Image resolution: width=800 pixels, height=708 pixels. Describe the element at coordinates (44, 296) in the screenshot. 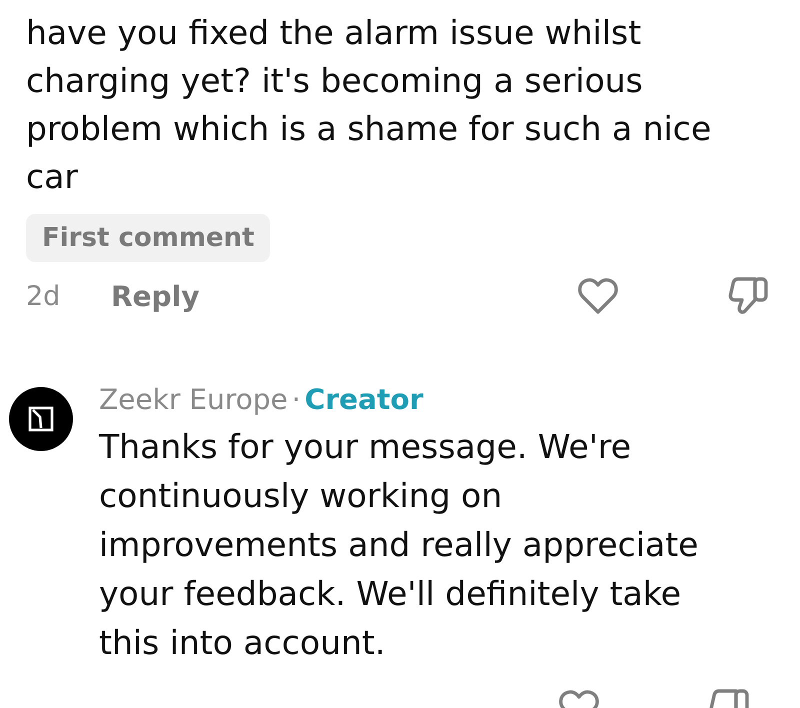

I see `timestamp: 2d` at that location.